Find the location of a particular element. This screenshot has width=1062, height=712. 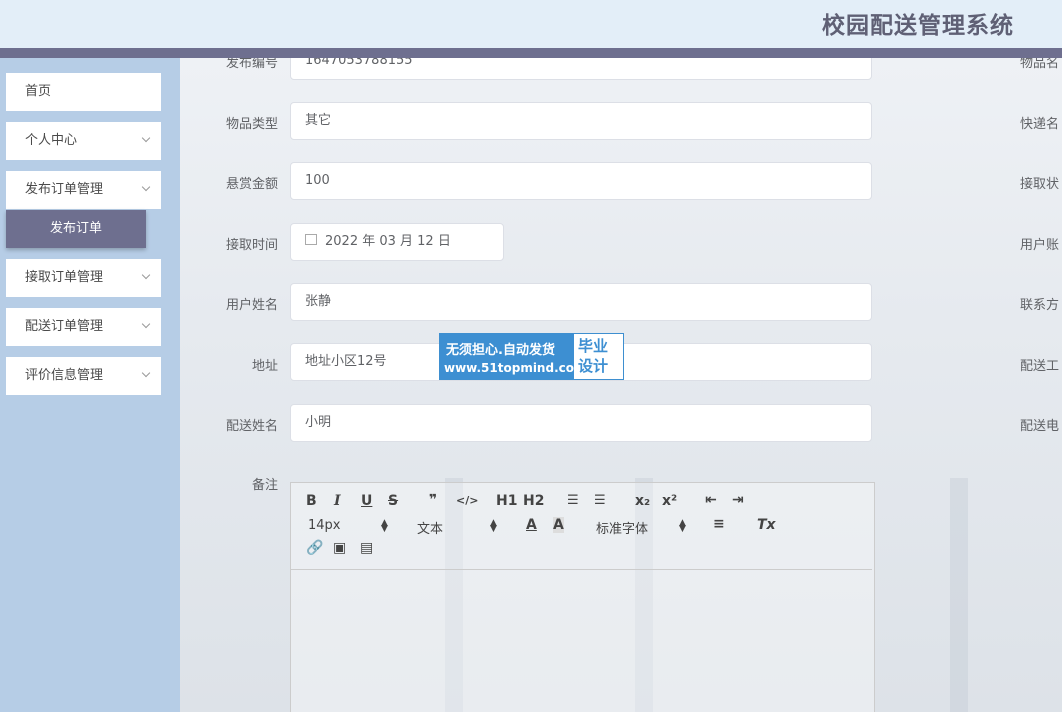

superscript-button: x² is located at coordinates (669, 501).